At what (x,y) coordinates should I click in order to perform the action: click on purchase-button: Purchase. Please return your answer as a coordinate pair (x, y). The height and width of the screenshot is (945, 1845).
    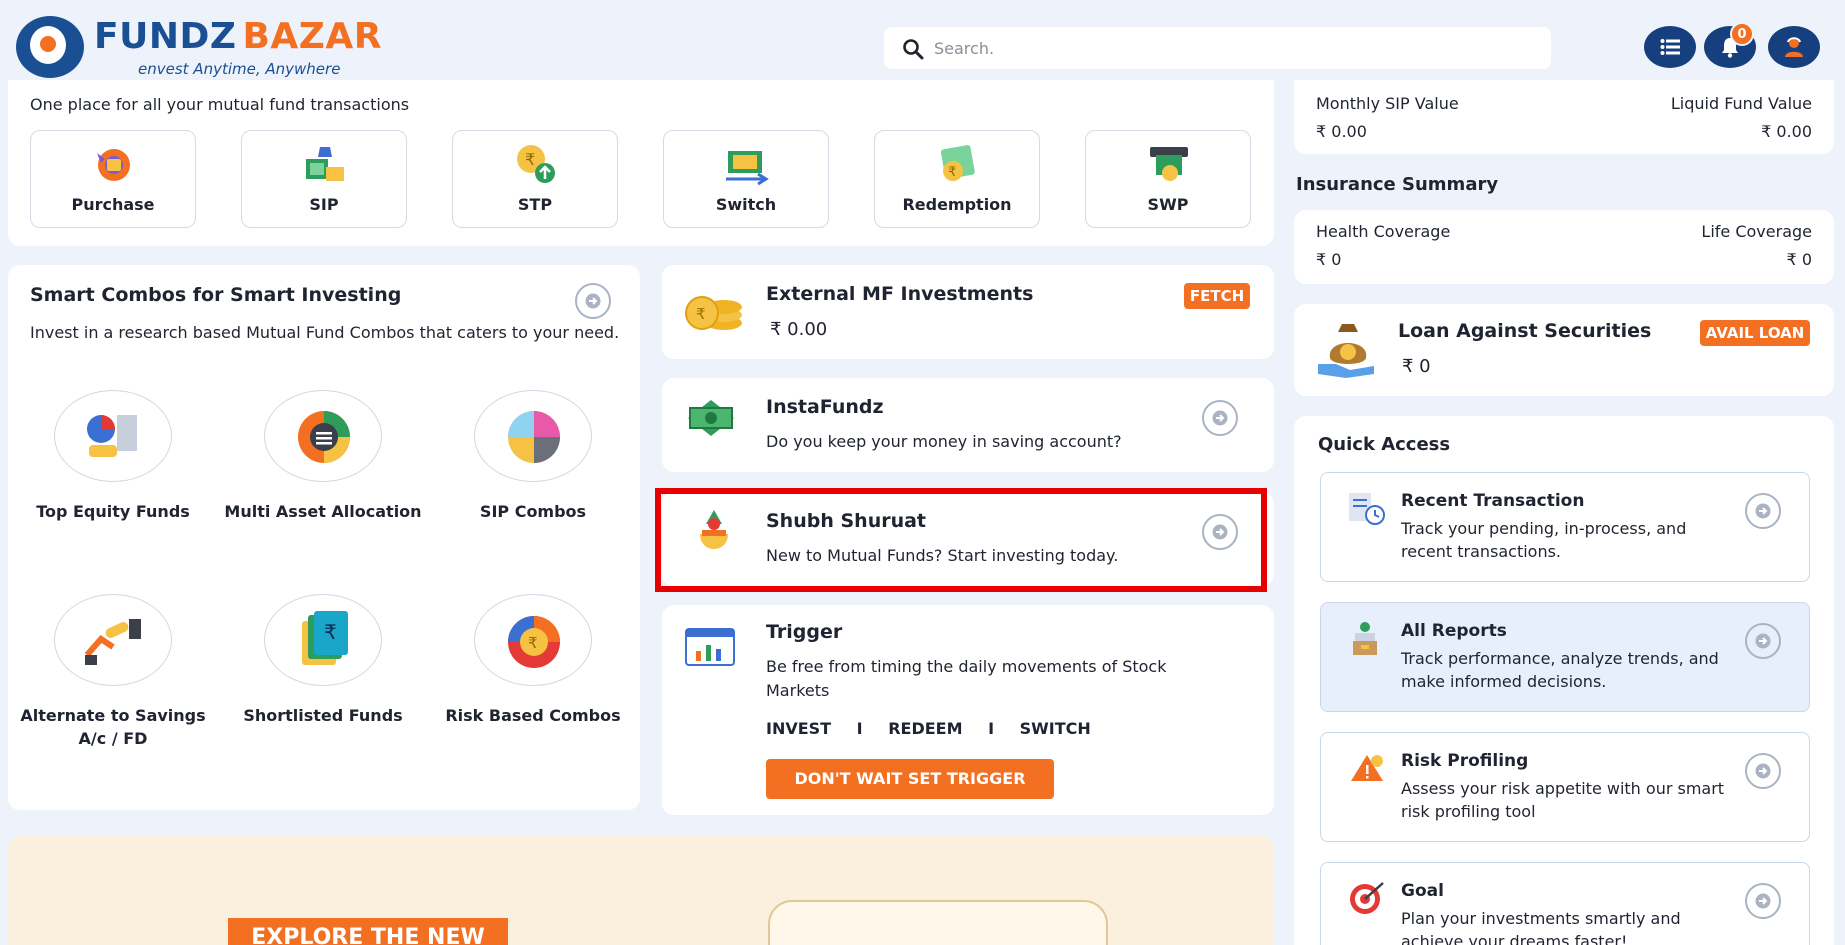
    Looking at the image, I should click on (113, 179).